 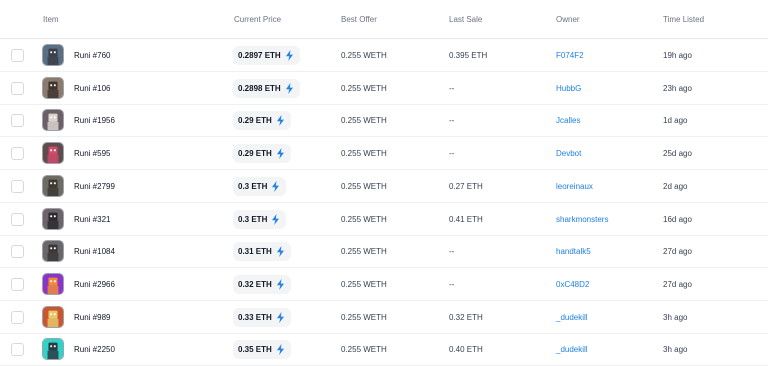 What do you see at coordinates (255, 284) in the screenshot?
I see `current-price: 0.32 ETH` at bounding box center [255, 284].